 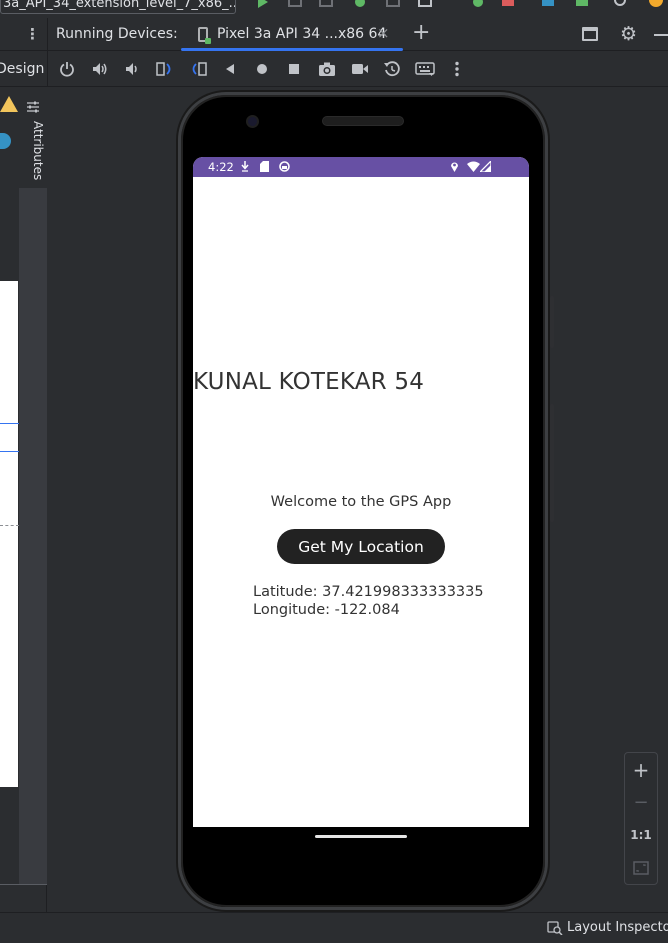 What do you see at coordinates (295, 4) in the screenshot?
I see `debug-coverage-icon` at bounding box center [295, 4].